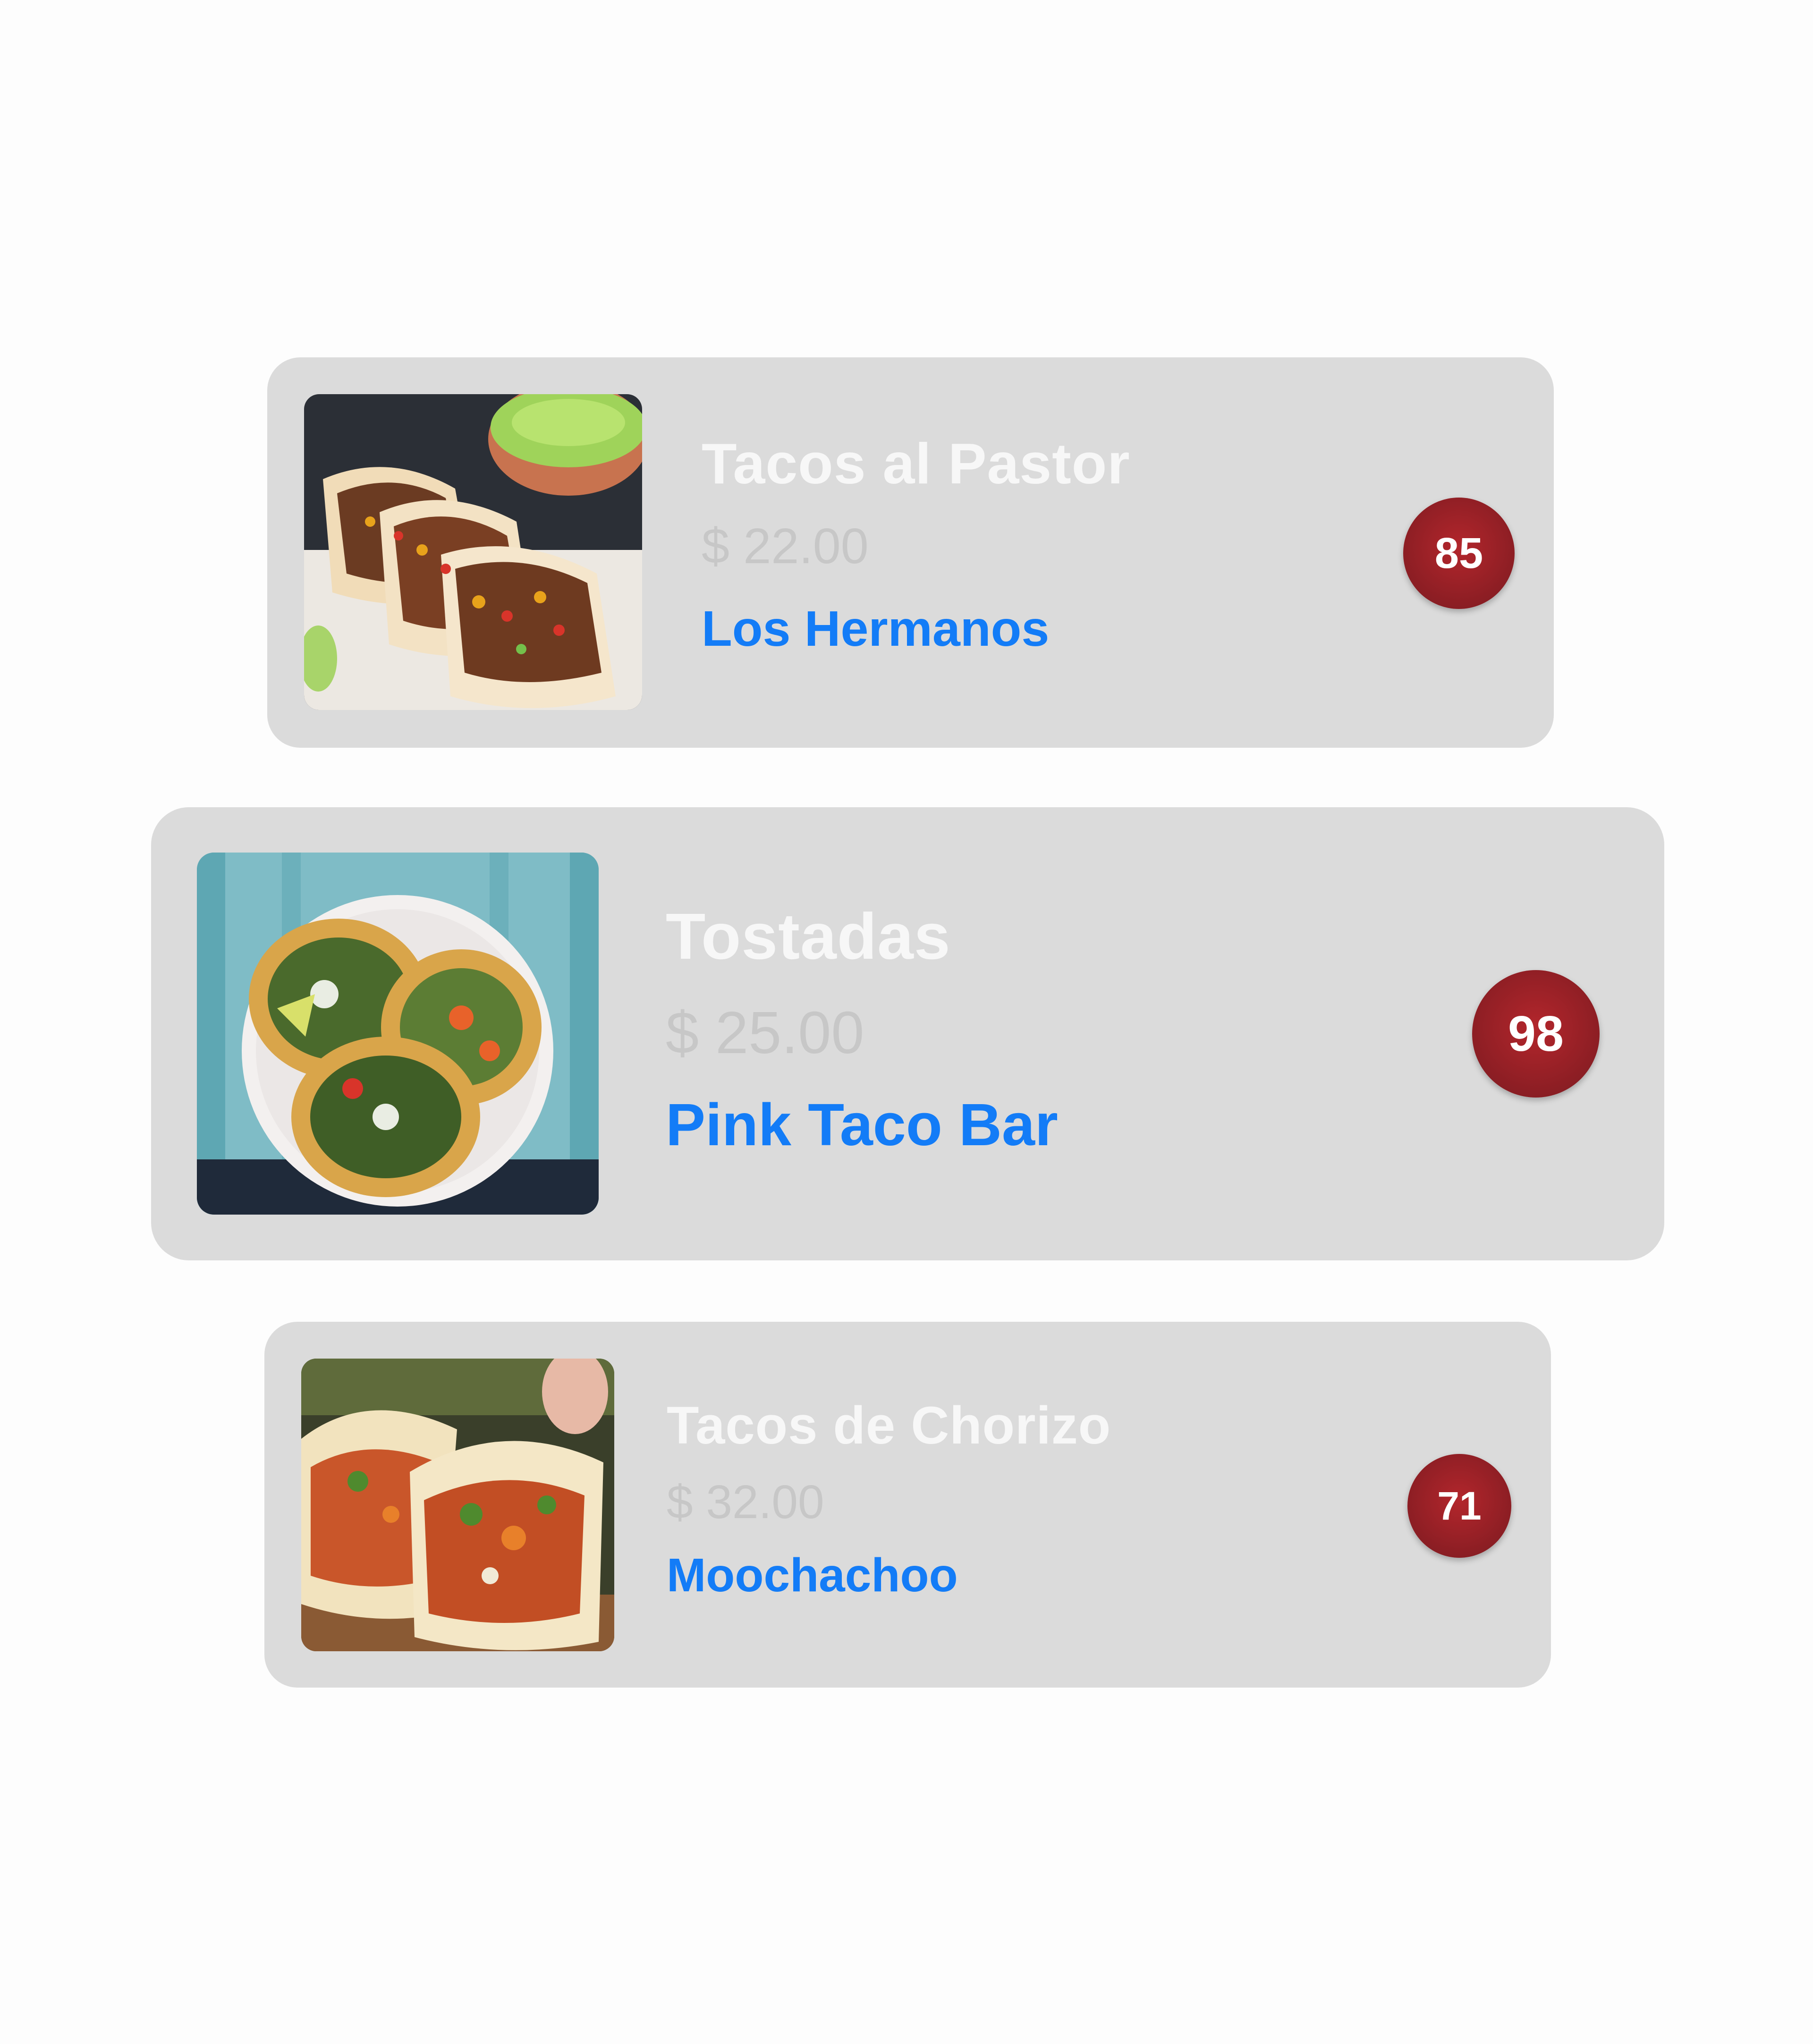 The height and width of the screenshot is (2044, 1813). I want to click on score-badge: 71, so click(1459, 1506).